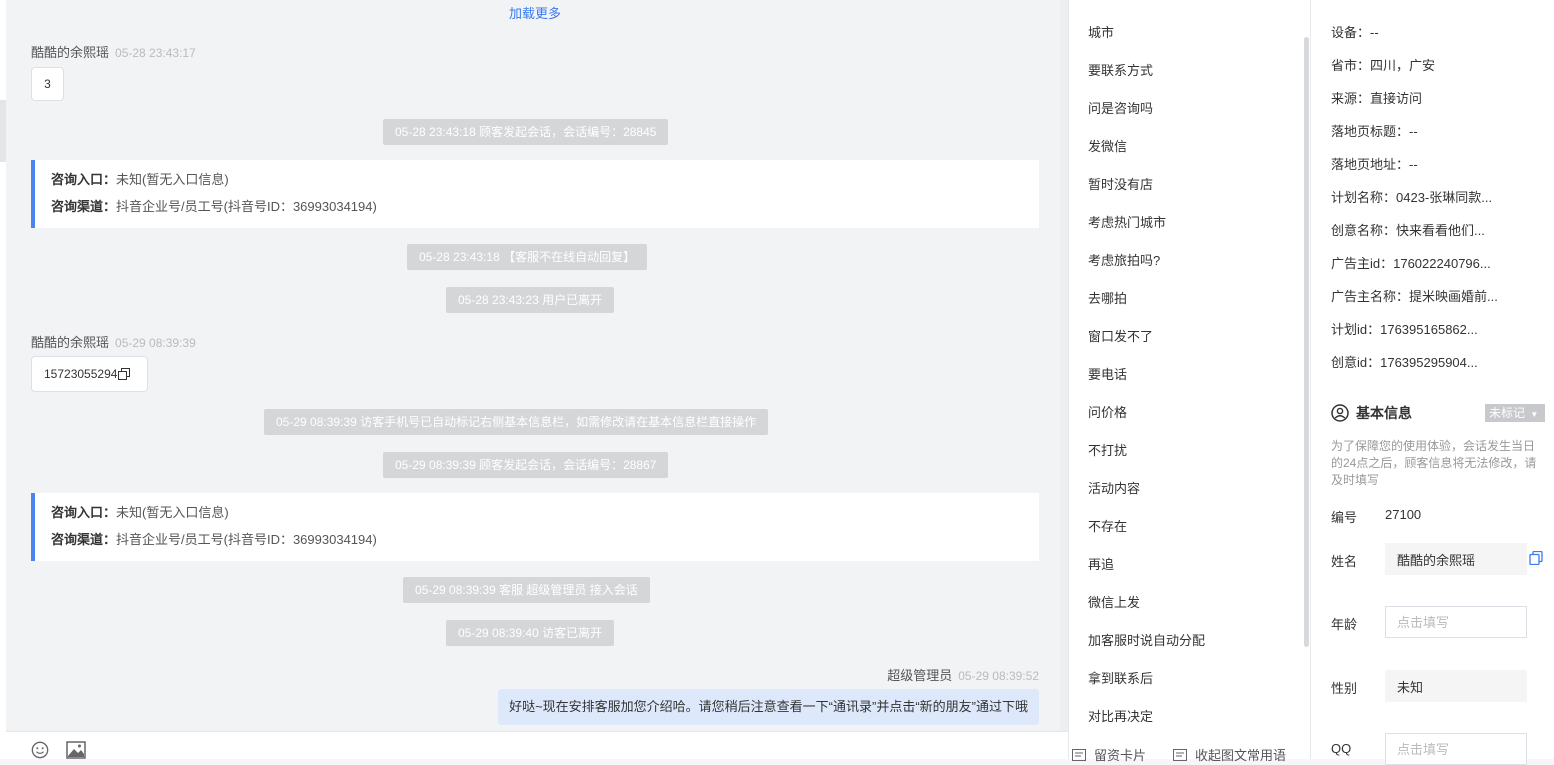  What do you see at coordinates (1456, 686) in the screenshot?
I see `gender-field` at bounding box center [1456, 686].